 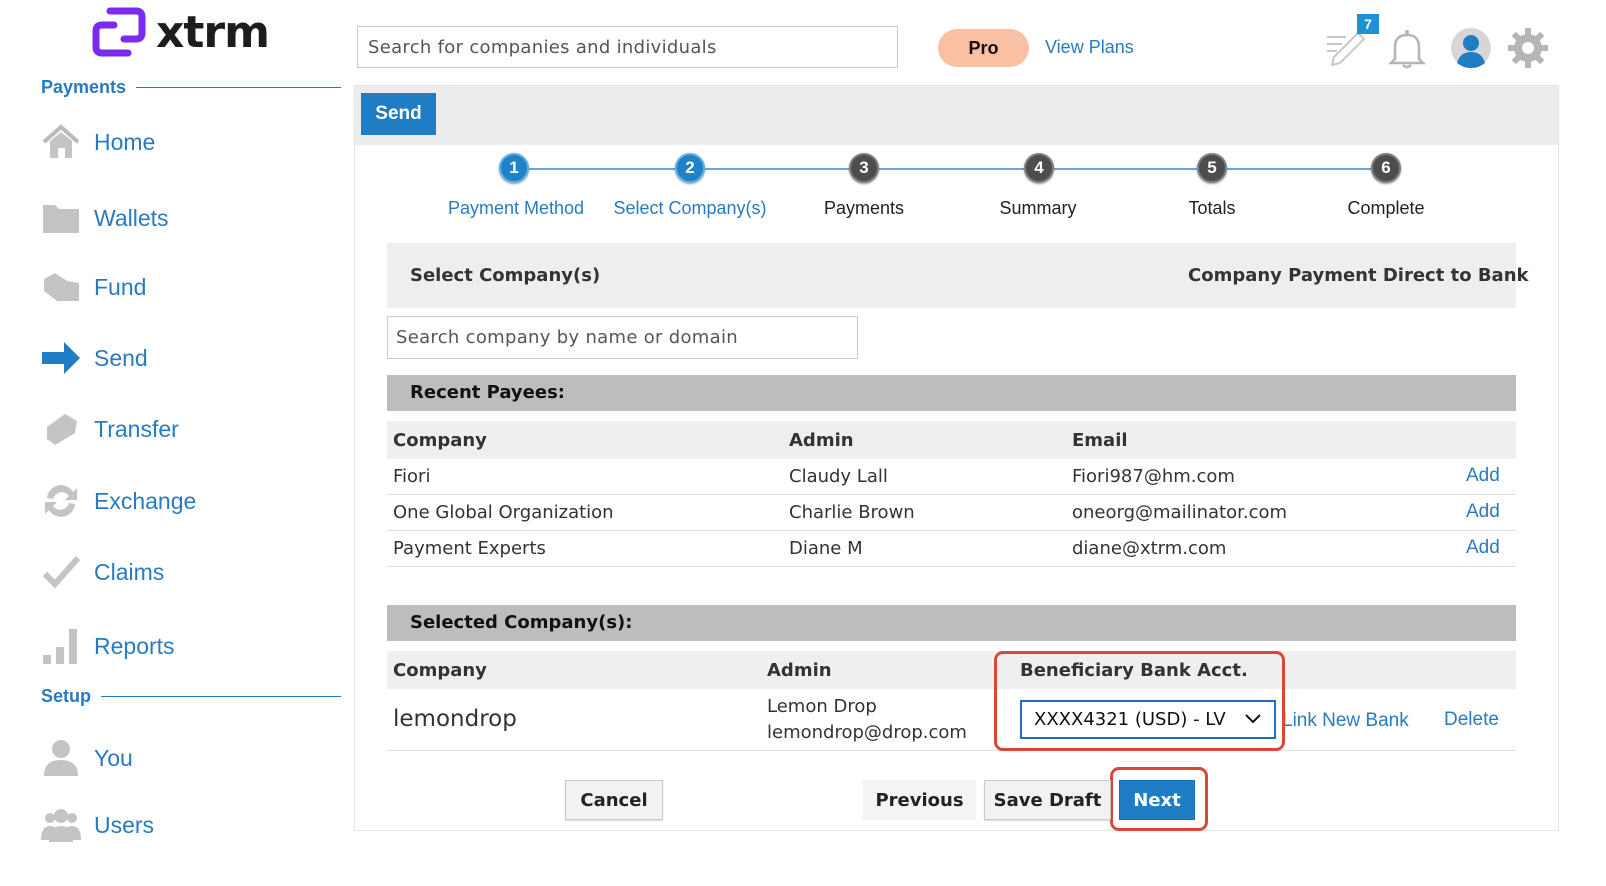 What do you see at coordinates (1039, 168) in the screenshot?
I see `step-4-circle: 4` at bounding box center [1039, 168].